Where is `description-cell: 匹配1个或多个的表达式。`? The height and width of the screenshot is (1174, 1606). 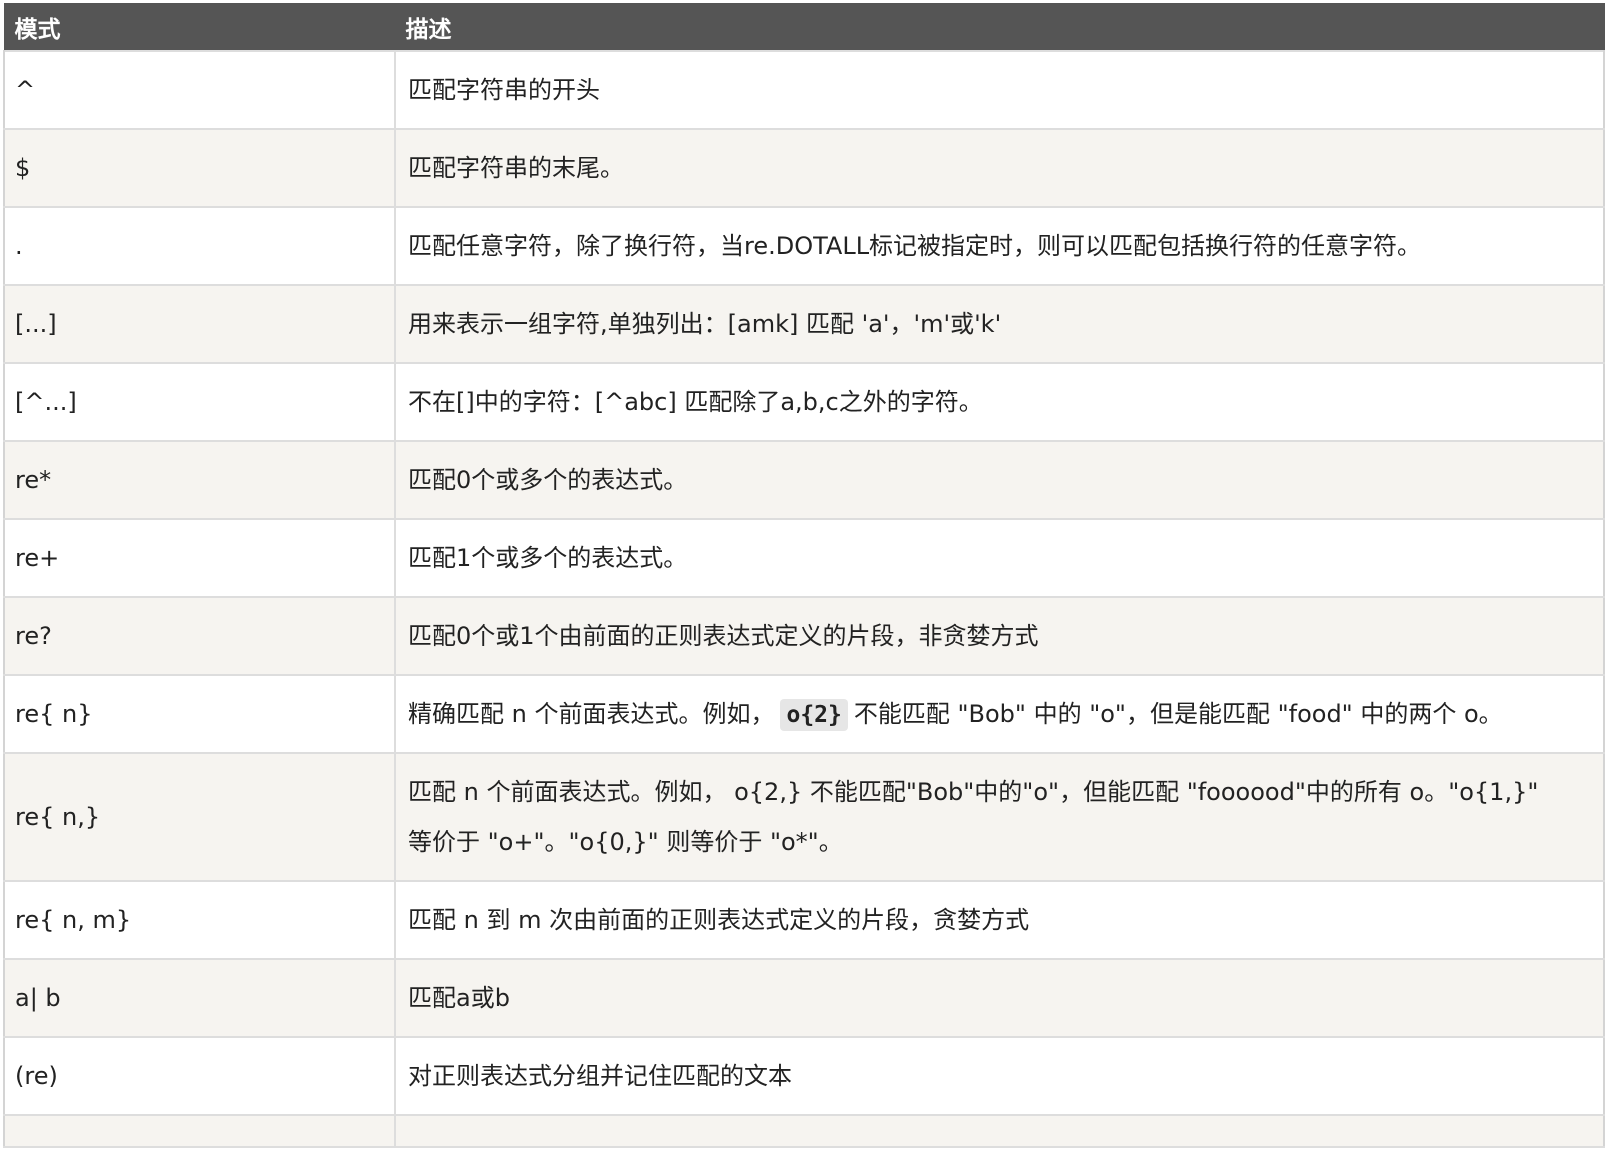 description-cell: 匹配1个或多个的表达式。 is located at coordinates (999, 558).